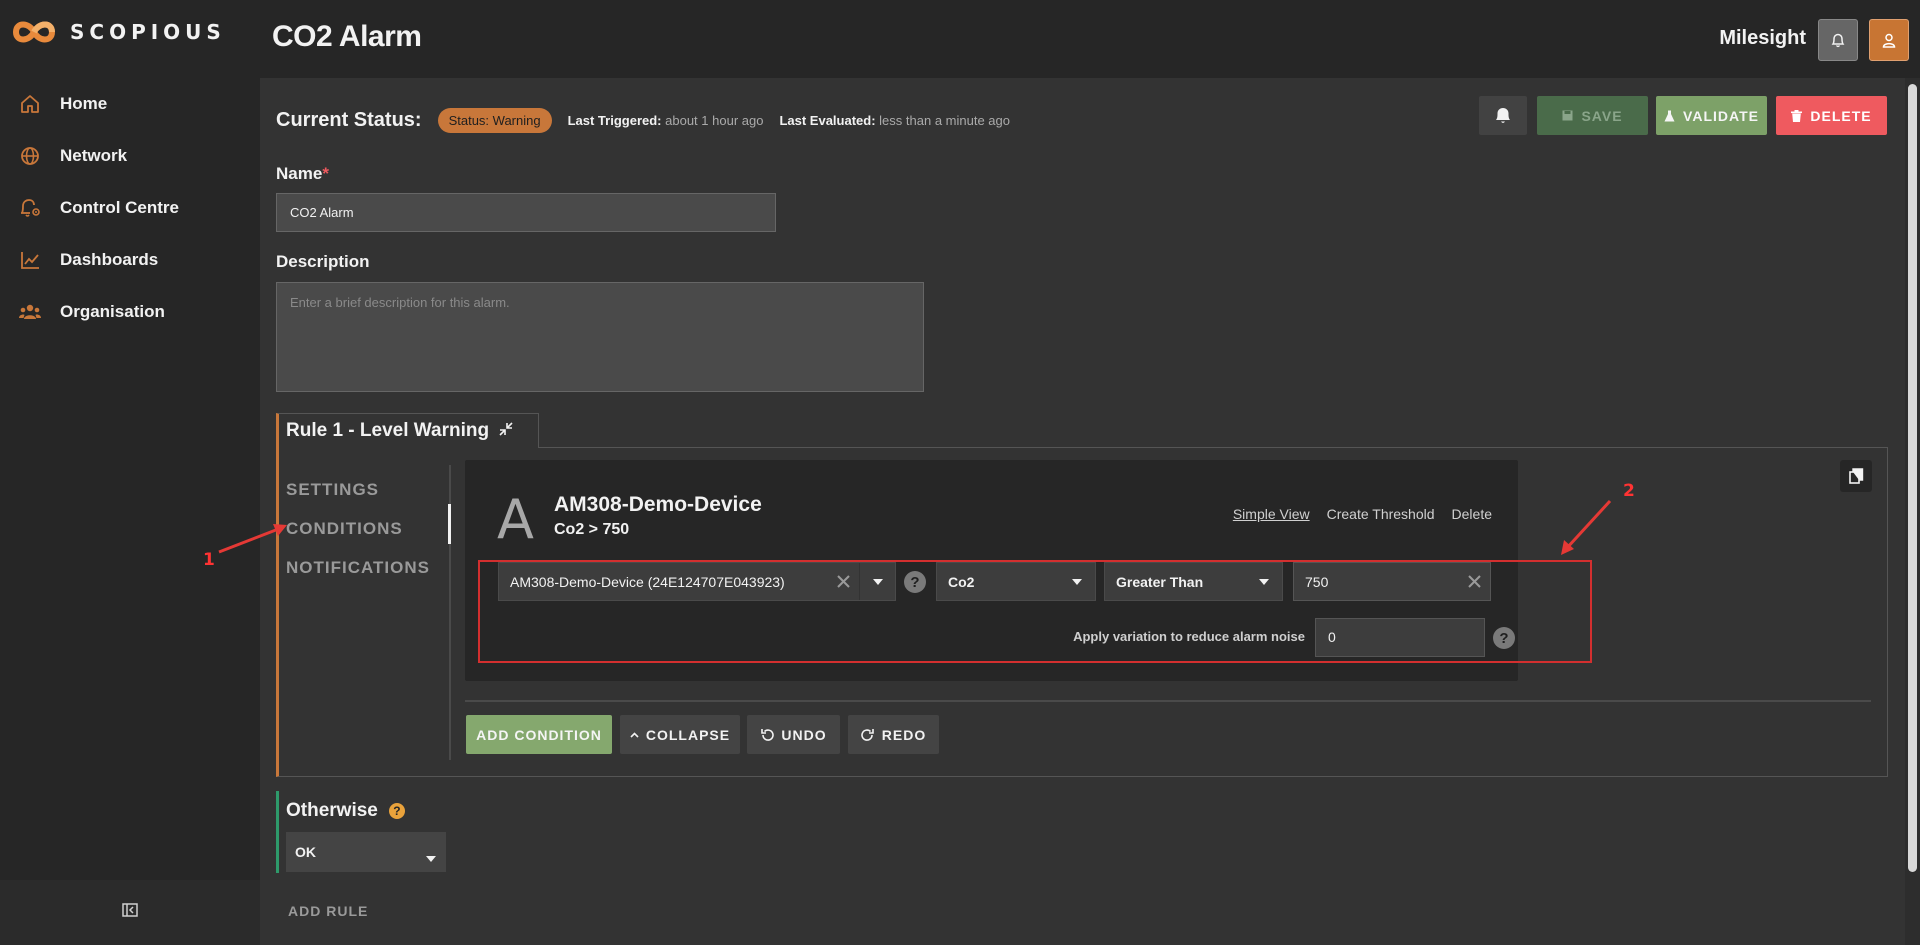 The height and width of the screenshot is (945, 1920). Describe the element at coordinates (634, 734) in the screenshot. I see `chevron-up-icon` at that location.